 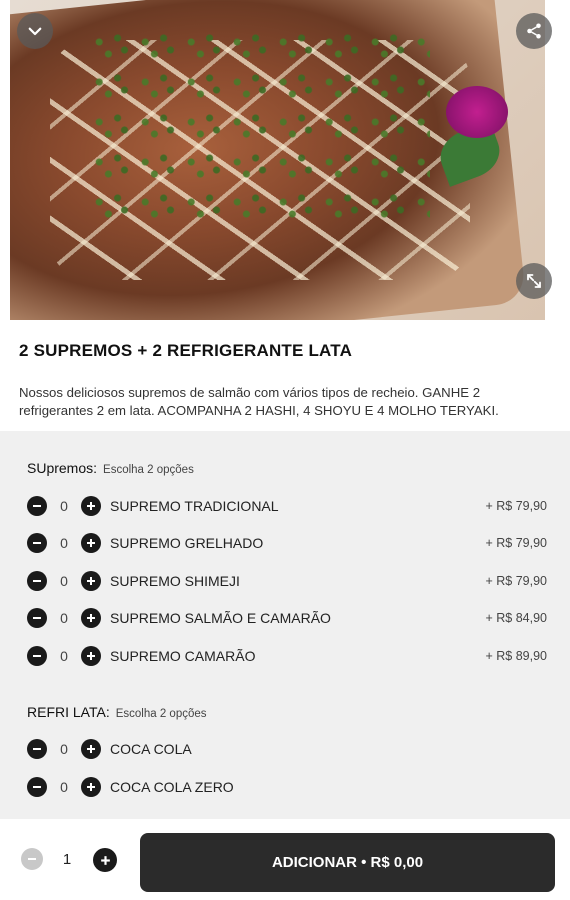 I want to click on expand-image-button, so click(x=534, y=281).